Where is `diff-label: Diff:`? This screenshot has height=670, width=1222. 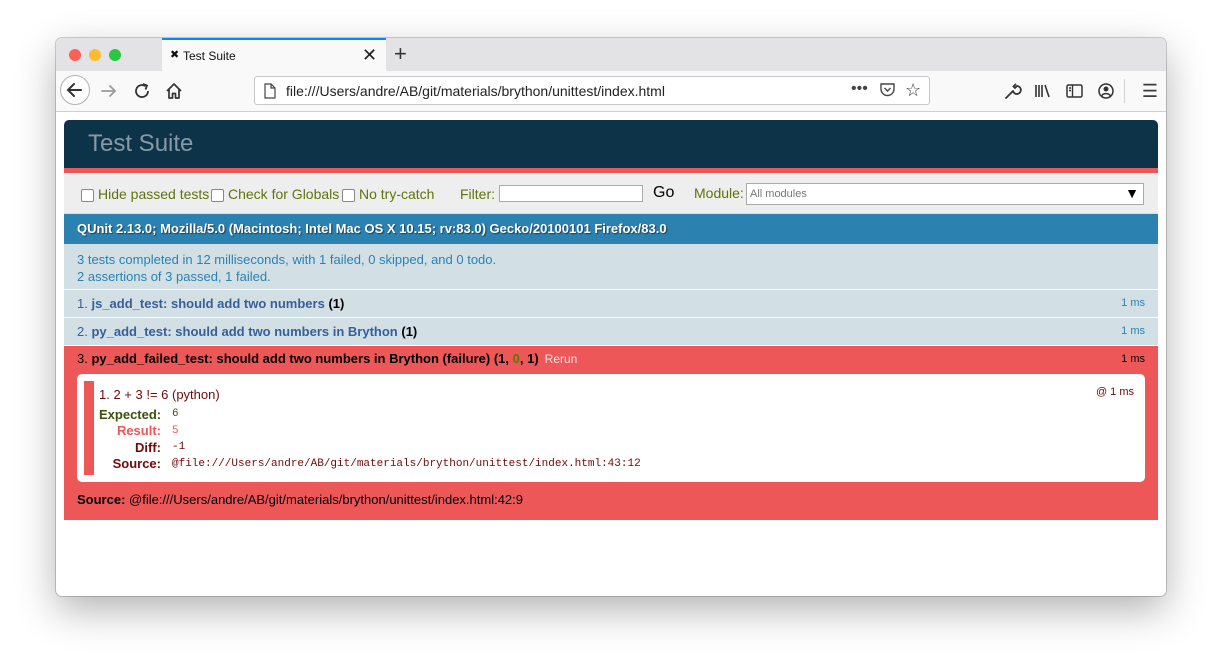
diff-label: Diff: is located at coordinates (148, 447).